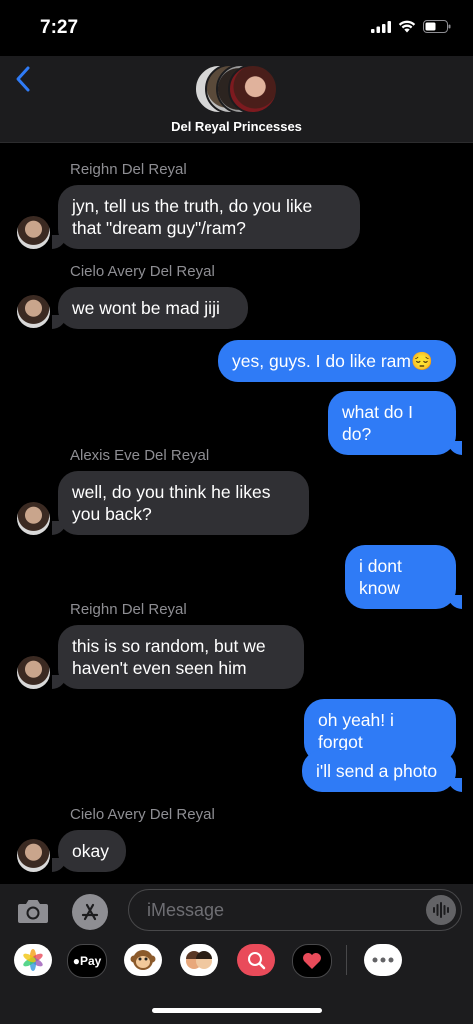 The height and width of the screenshot is (1024, 473). Describe the element at coordinates (89, 851) in the screenshot. I see `incoming-message: okay` at that location.